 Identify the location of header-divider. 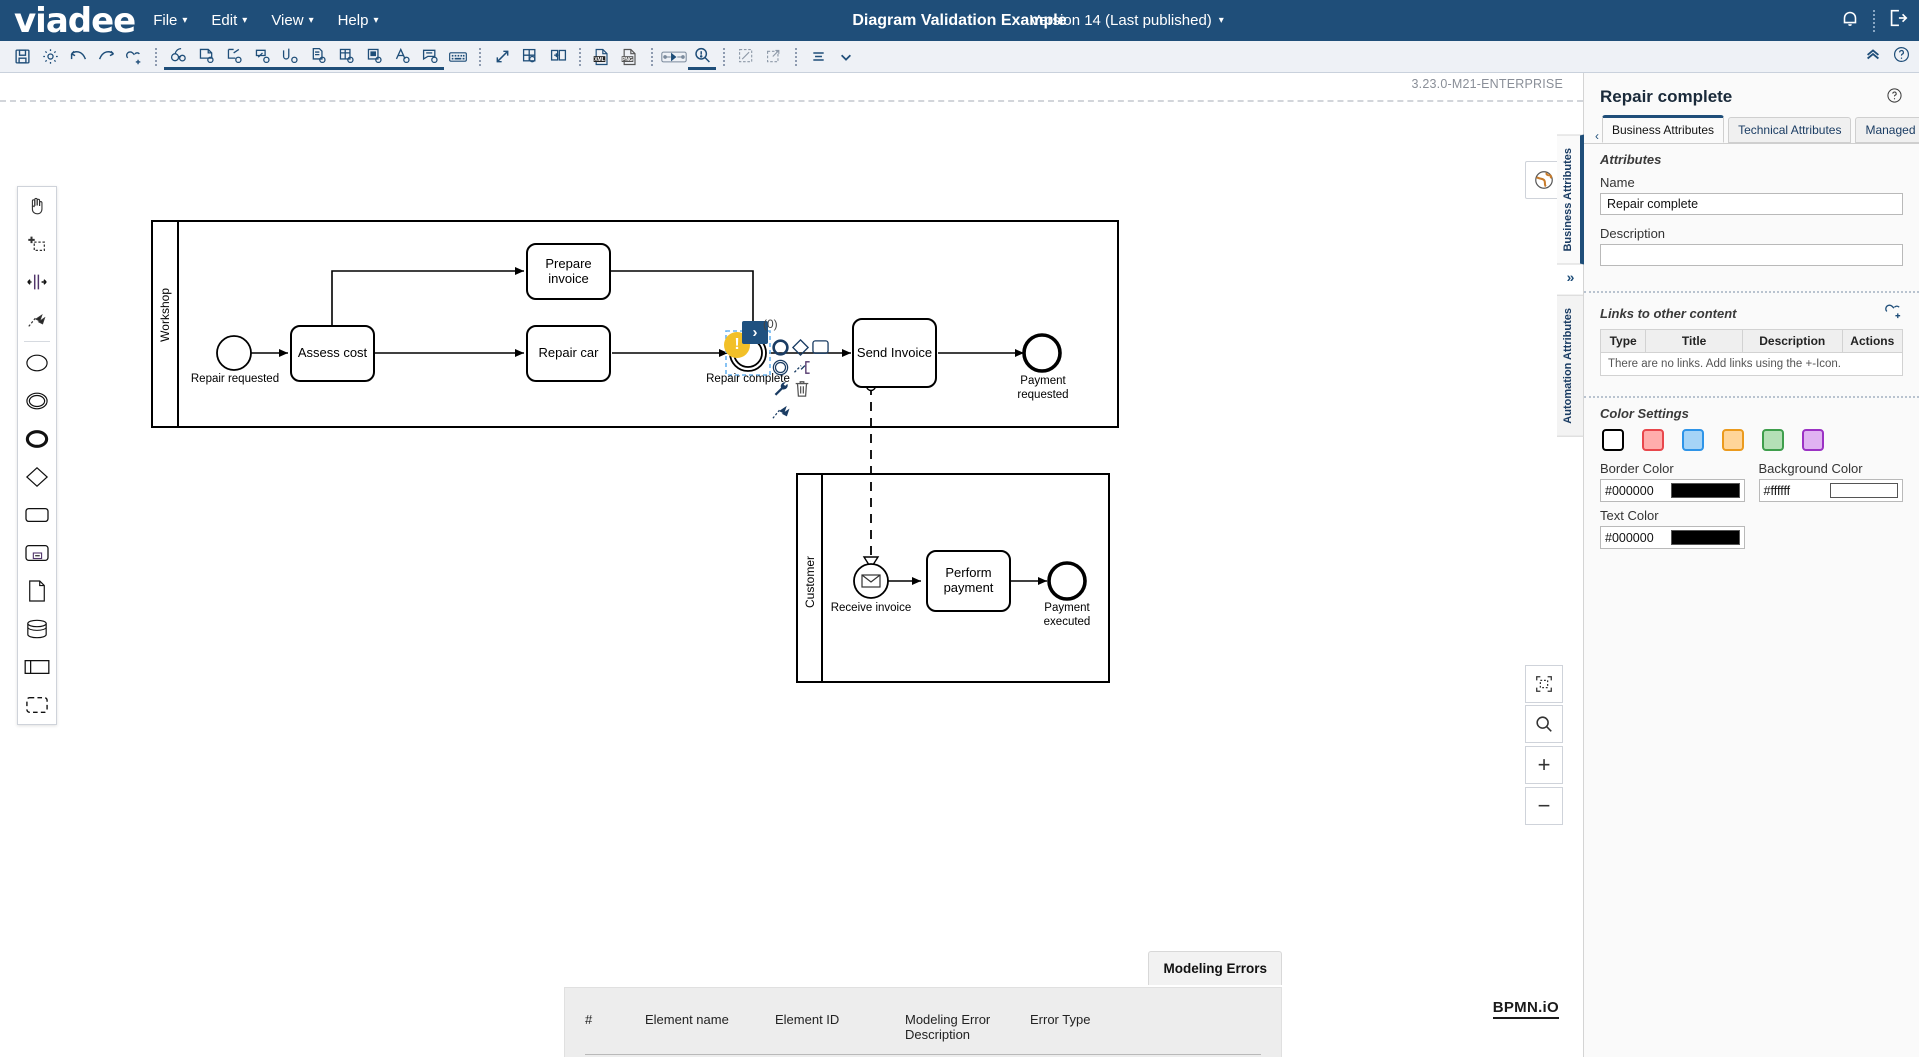
(1874, 20).